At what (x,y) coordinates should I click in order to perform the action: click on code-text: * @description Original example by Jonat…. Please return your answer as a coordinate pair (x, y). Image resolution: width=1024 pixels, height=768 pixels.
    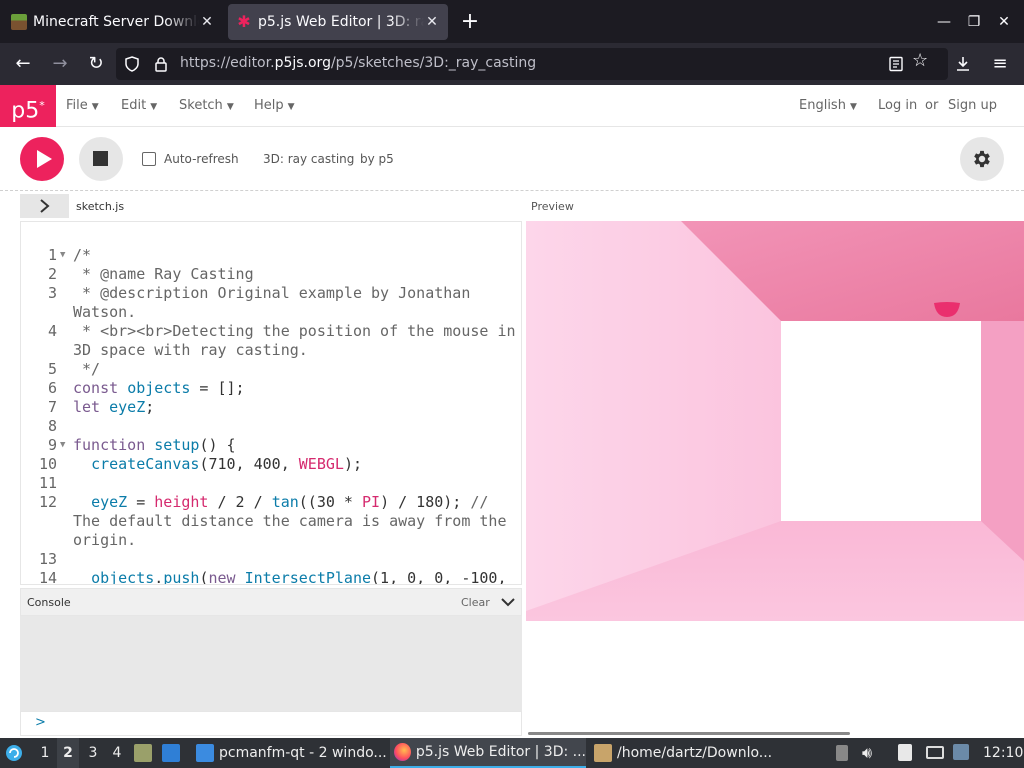
    Looking at the image, I should click on (276, 302).